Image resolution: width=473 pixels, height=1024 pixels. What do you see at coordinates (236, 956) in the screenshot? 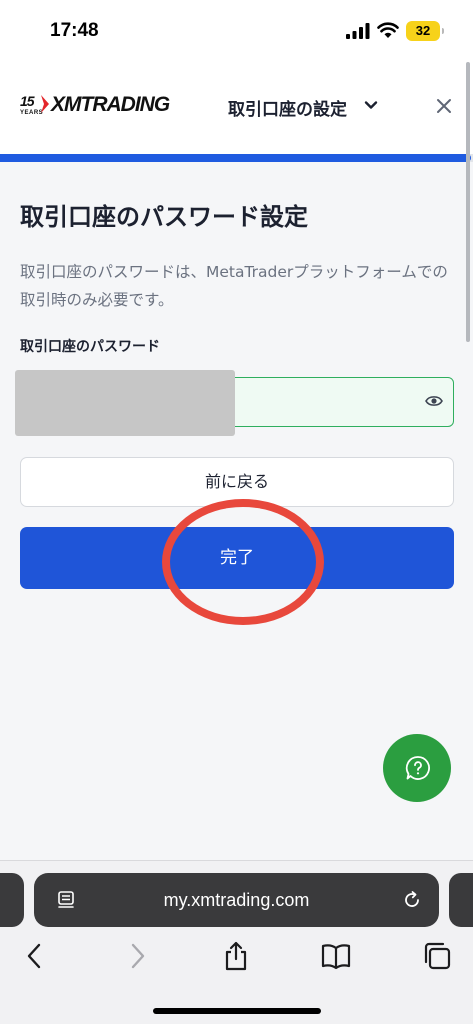
I see `share-icon` at bounding box center [236, 956].